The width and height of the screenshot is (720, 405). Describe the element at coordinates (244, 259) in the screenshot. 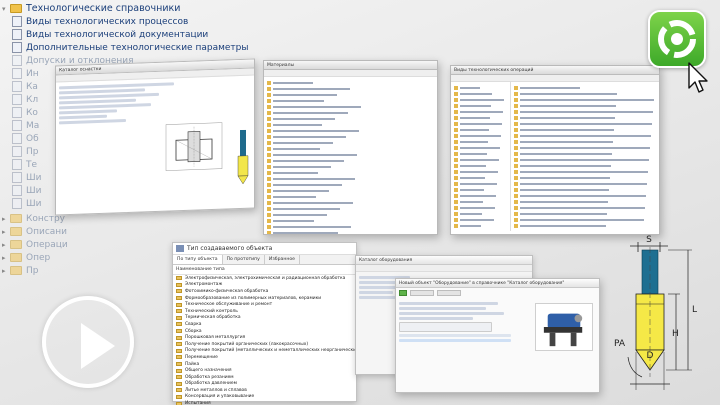

I see `tab-by-prototype: По прототипу` at that location.